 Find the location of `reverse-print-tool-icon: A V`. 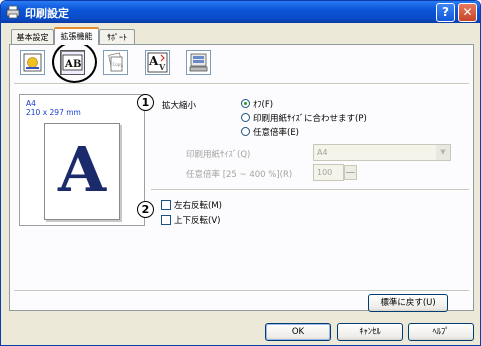

reverse-print-tool-icon: A V is located at coordinates (157, 62).